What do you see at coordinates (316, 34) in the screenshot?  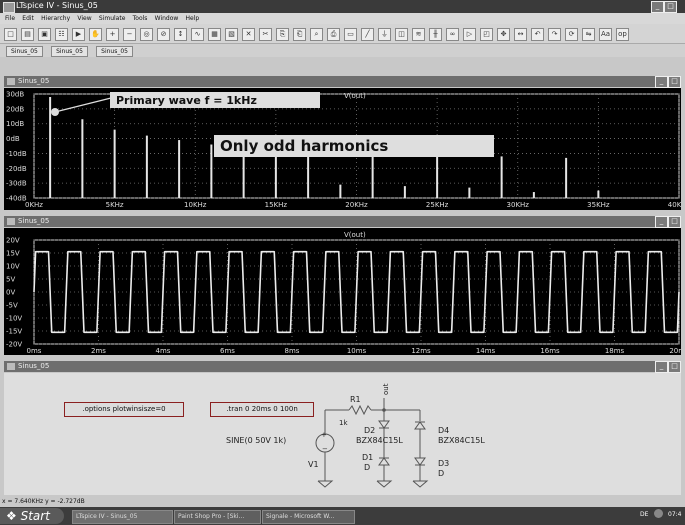 I see `find-icon: ⌕` at bounding box center [316, 34].